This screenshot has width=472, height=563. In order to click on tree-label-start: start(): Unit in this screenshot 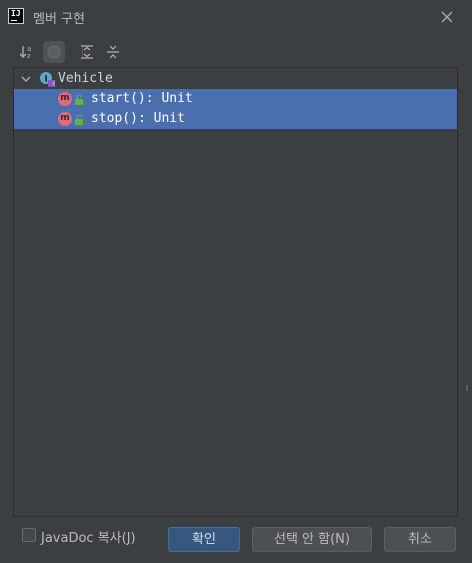, I will do `click(142, 98)`.